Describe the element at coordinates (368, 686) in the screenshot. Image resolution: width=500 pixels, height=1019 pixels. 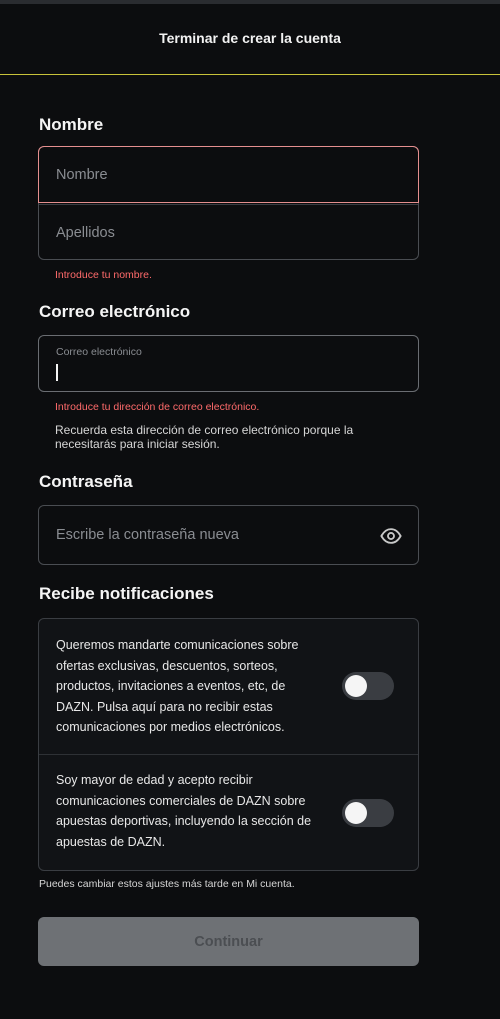
I see `marketing-toggle` at that location.